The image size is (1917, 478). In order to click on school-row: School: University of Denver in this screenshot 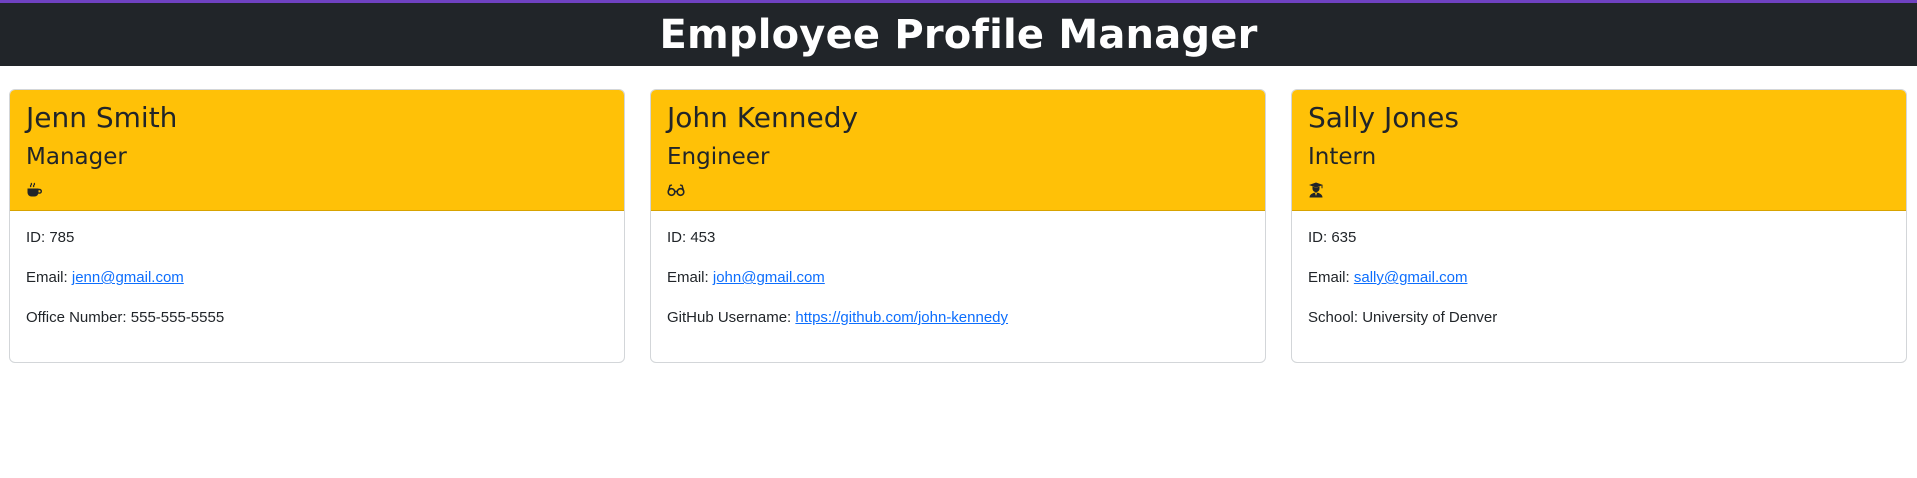, I will do `click(1599, 318)`.